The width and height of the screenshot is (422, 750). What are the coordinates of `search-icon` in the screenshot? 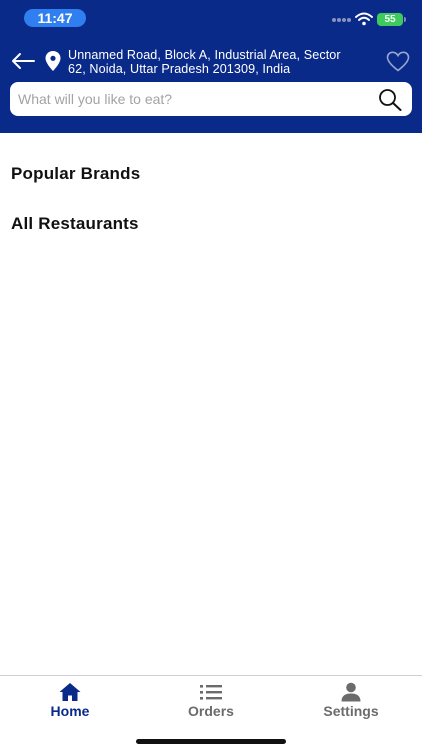 It's located at (390, 99).